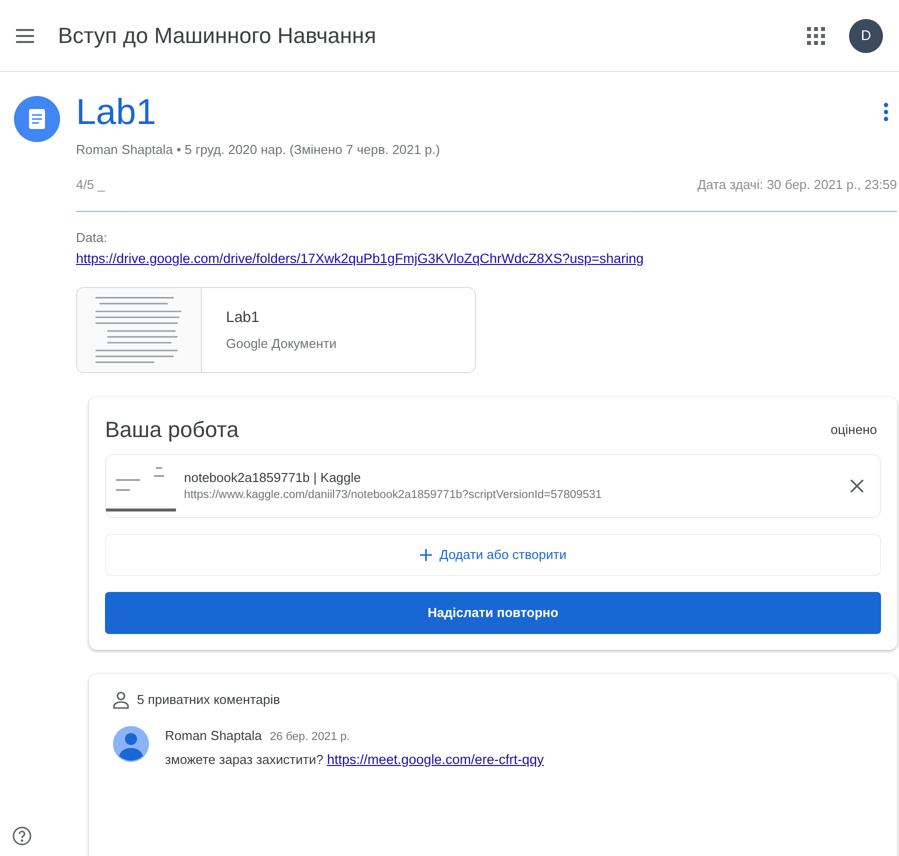 The height and width of the screenshot is (856, 899). Describe the element at coordinates (816, 35) in the screenshot. I see `apps-grid-icon` at that location.